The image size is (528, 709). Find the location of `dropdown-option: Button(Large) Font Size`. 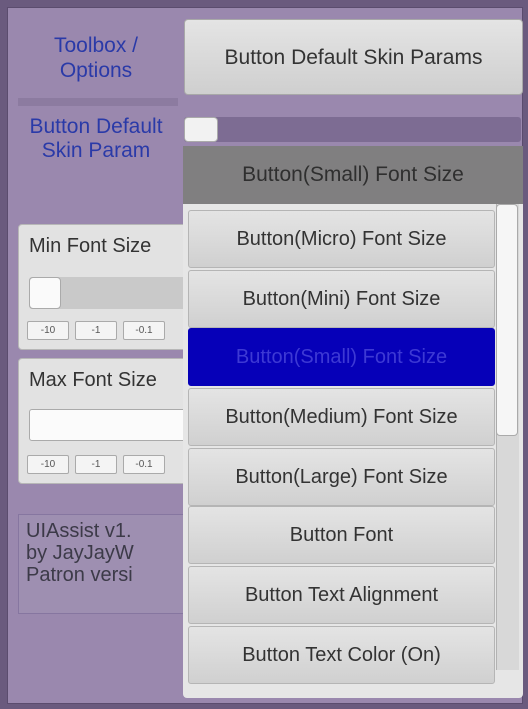

dropdown-option: Button(Large) Font Size is located at coordinates (341, 477).